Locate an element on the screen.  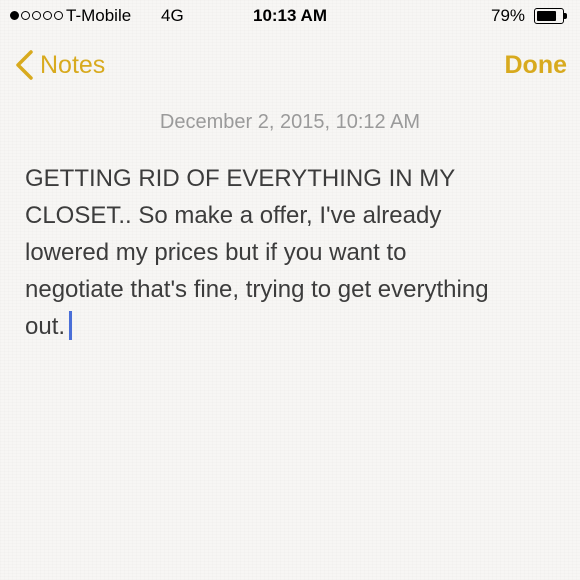
battery-icon is located at coordinates (550, 16).